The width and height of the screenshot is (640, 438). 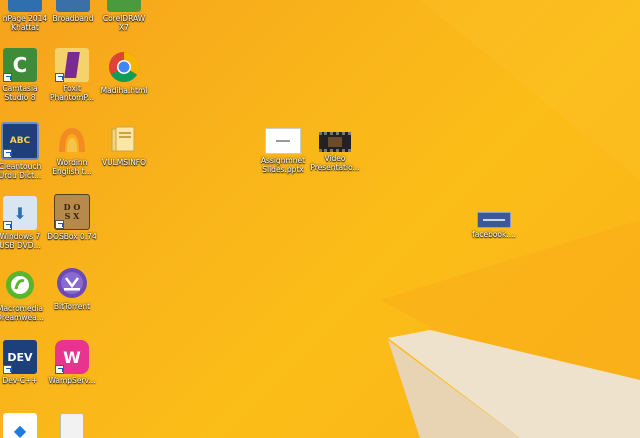 What do you see at coordinates (72, 357) in the screenshot?
I see `wampserver-icon: W` at bounding box center [72, 357].